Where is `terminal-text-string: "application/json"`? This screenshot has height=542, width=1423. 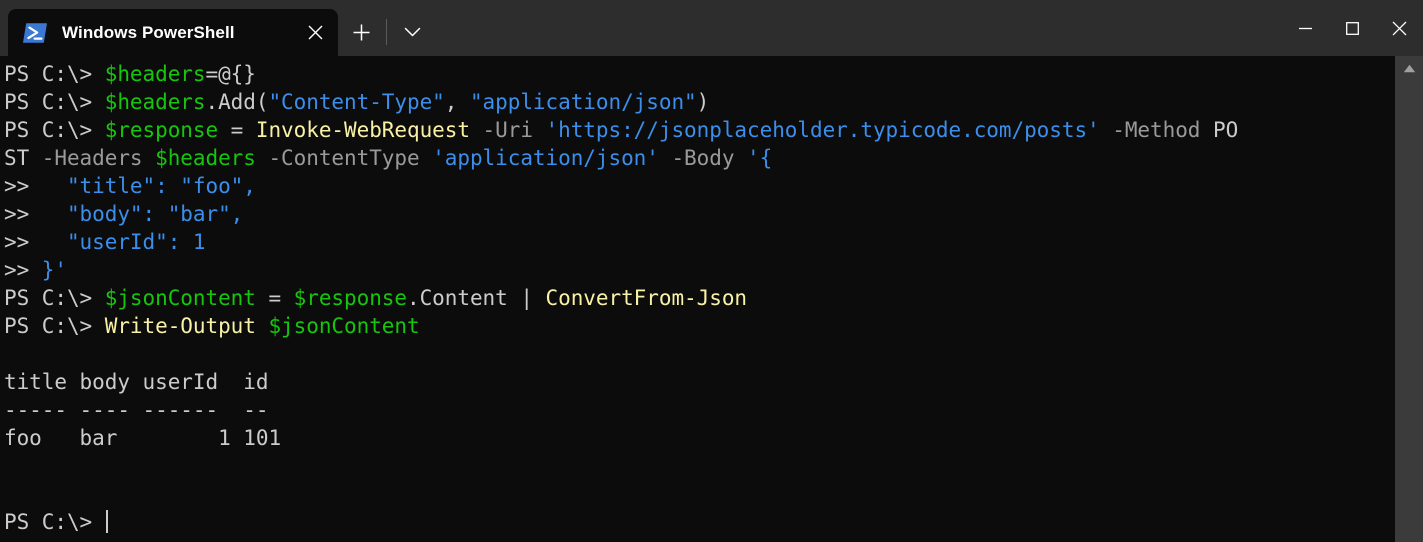
terminal-text-string: "application/json" is located at coordinates (583, 102).